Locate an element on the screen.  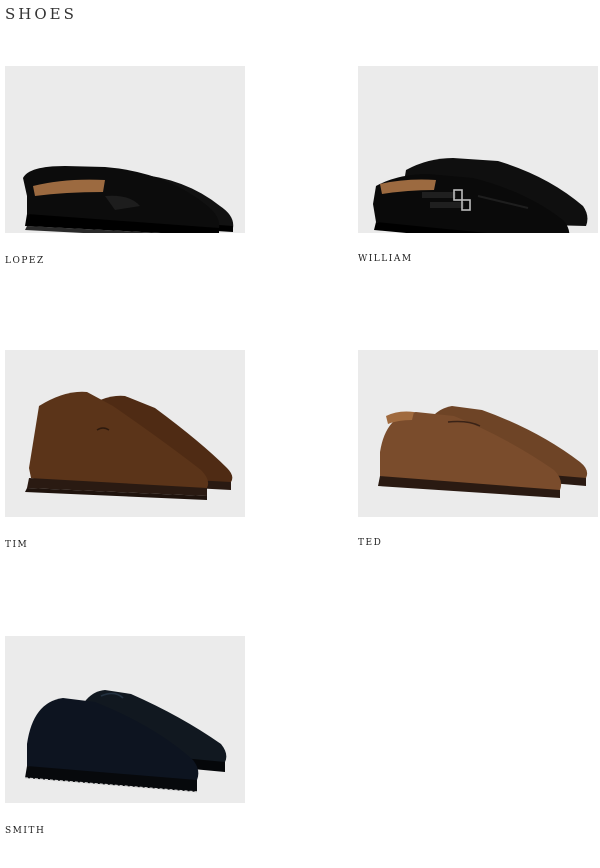
chukka-boot-icon is located at coordinates (129, 445).